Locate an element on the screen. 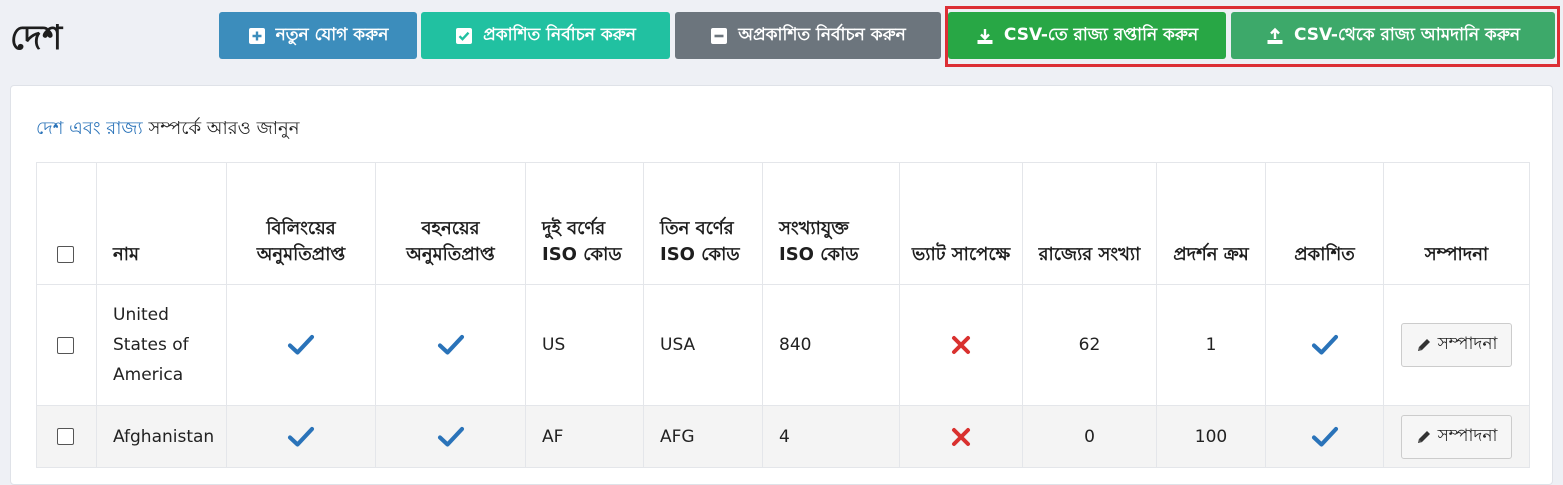 This screenshot has height=485, width=1563. country-name: Afghanistan is located at coordinates (161, 436).